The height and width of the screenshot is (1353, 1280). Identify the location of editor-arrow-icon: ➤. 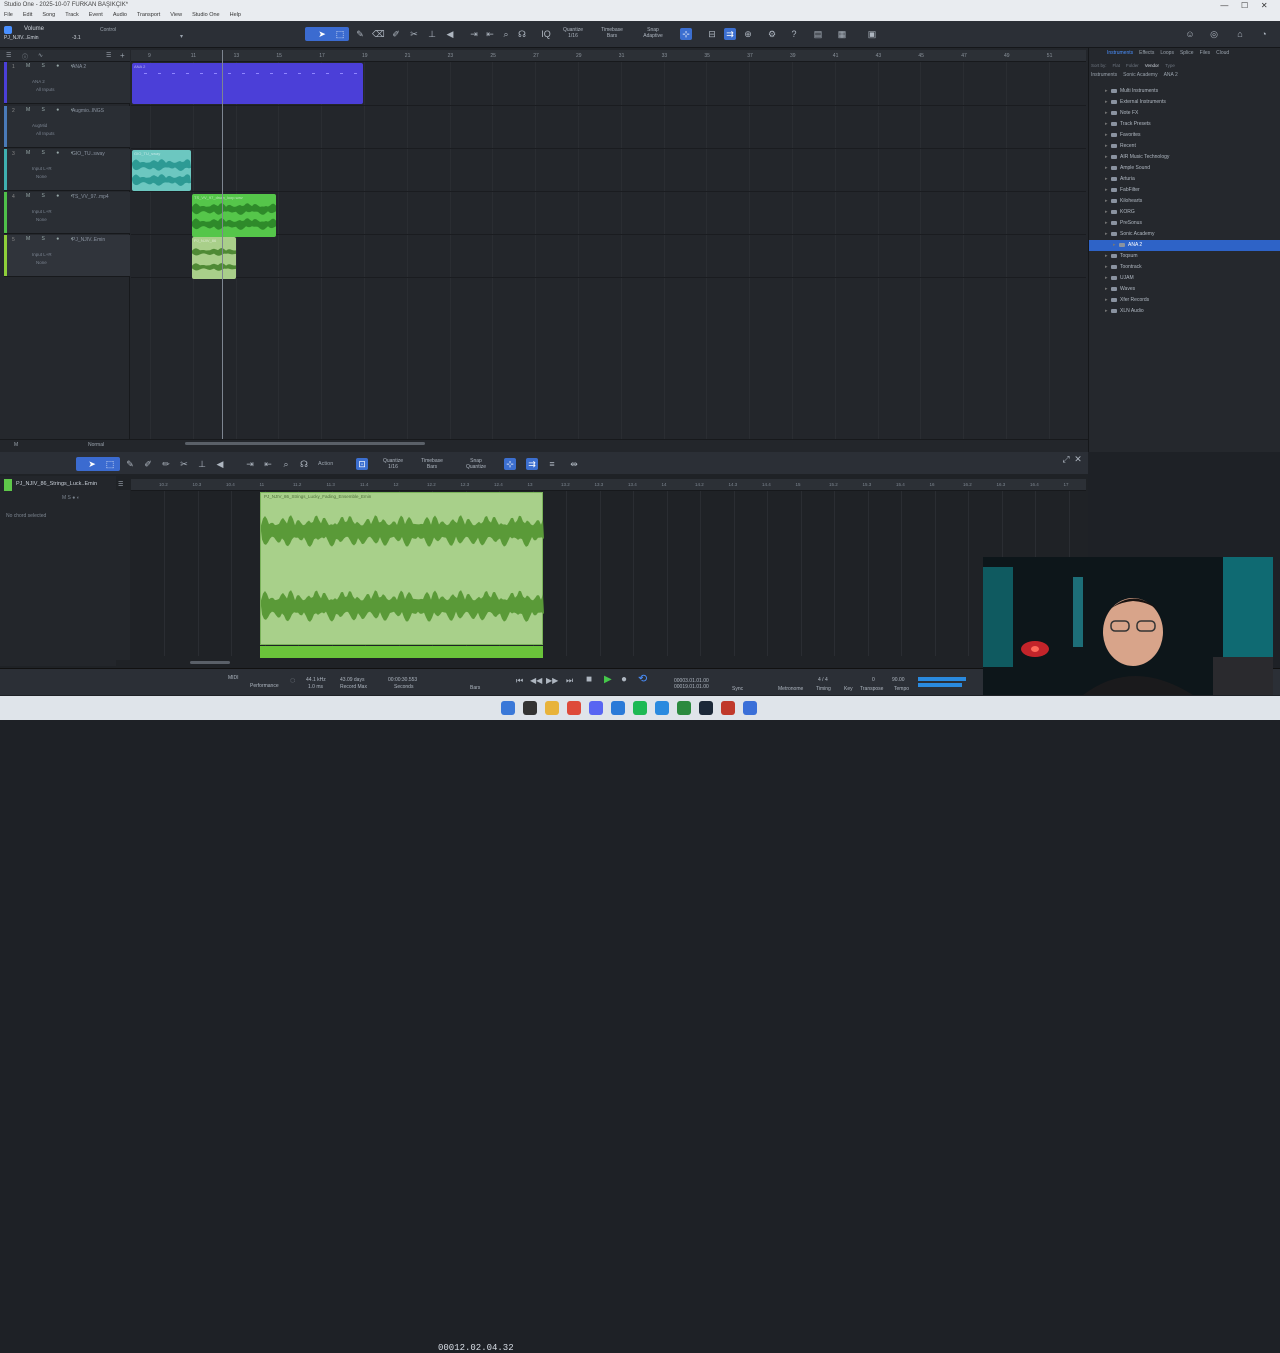
(92, 464).